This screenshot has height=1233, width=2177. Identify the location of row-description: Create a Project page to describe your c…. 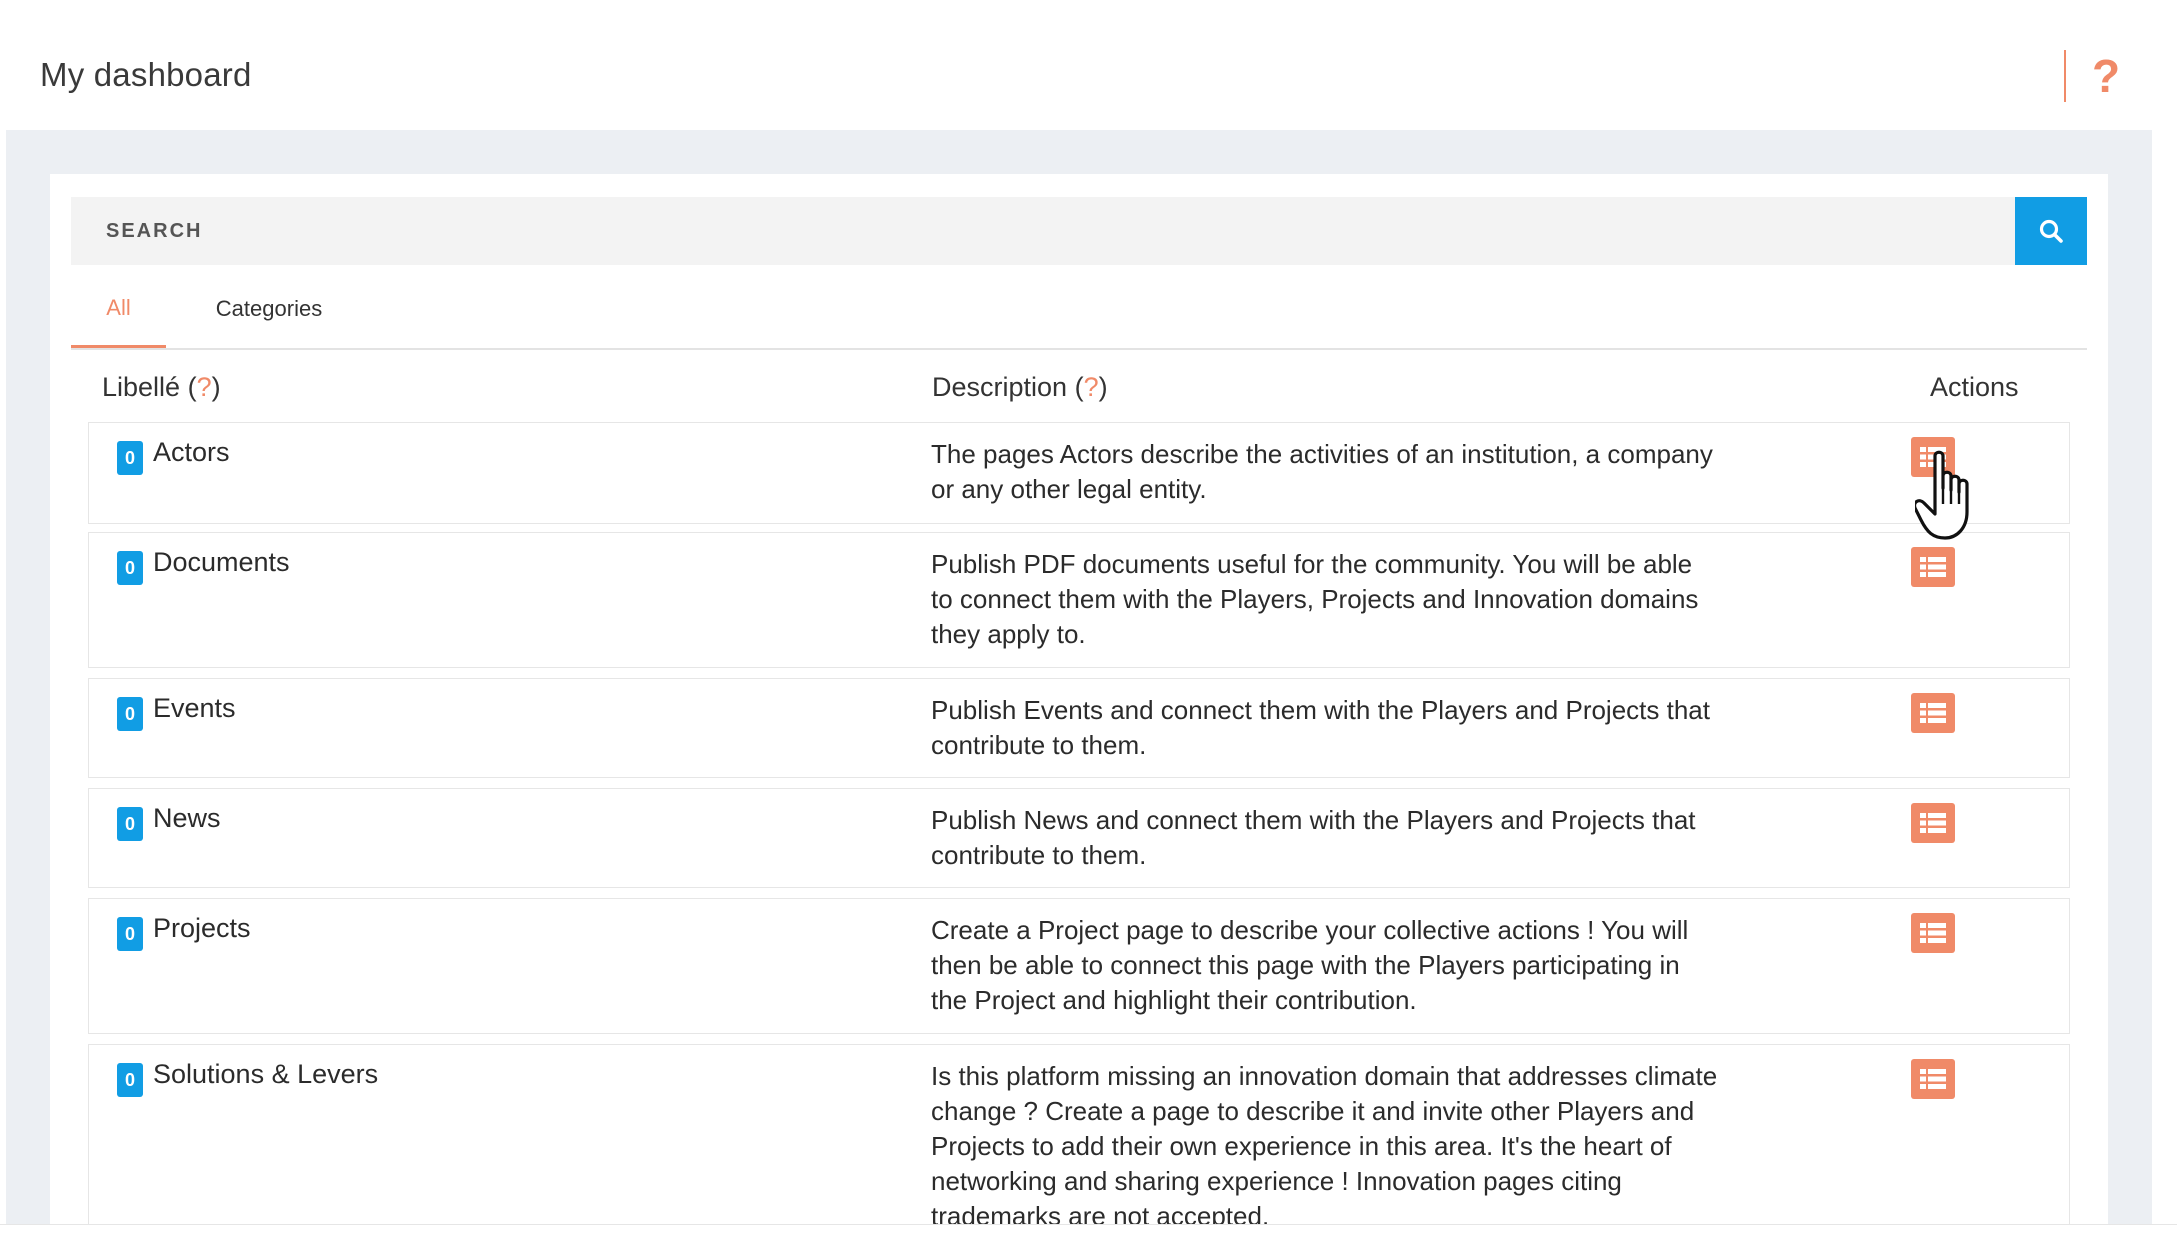
(1310, 965).